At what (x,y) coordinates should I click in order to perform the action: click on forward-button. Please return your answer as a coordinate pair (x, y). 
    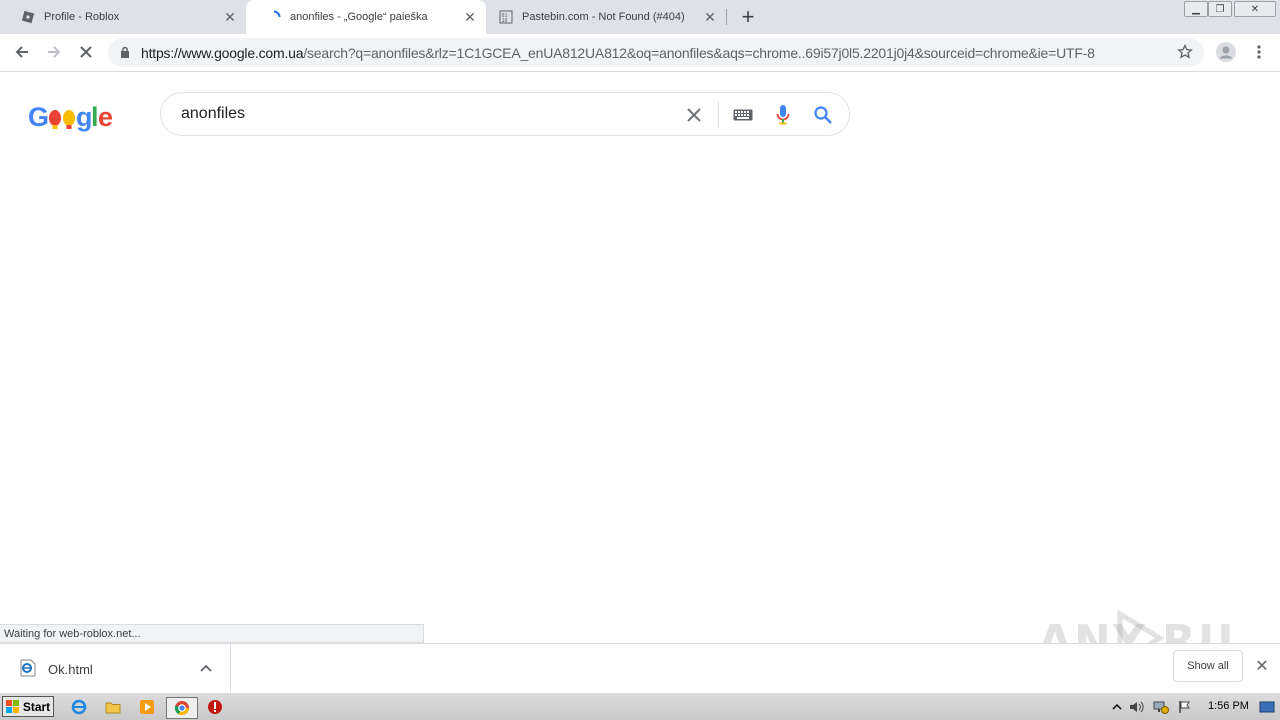
    Looking at the image, I should click on (54, 52).